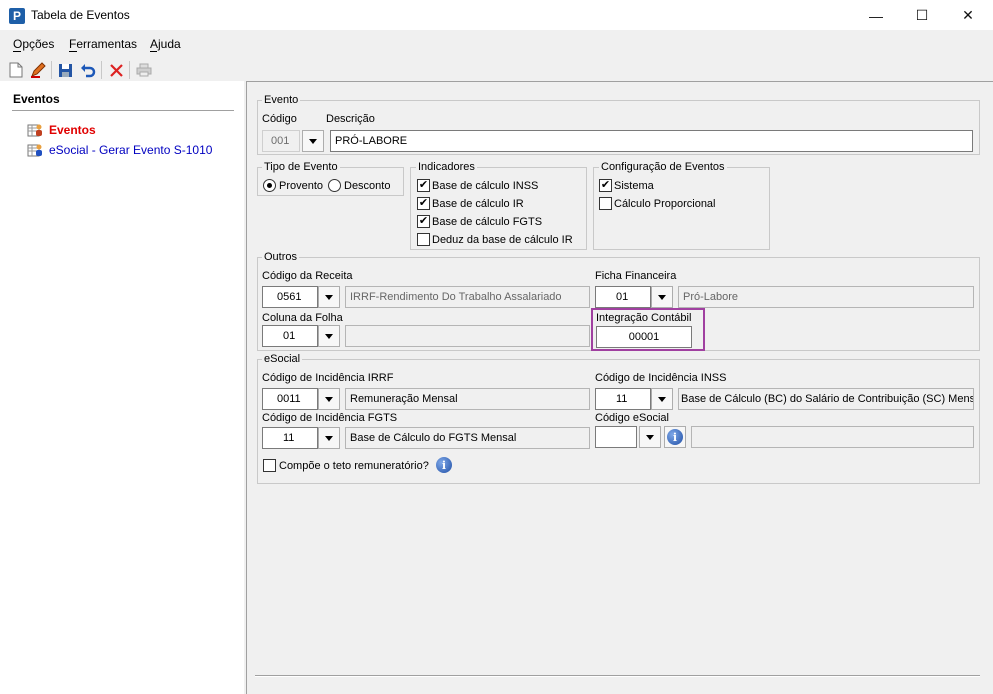 The width and height of the screenshot is (993, 694). What do you see at coordinates (477, 185) in the screenshot?
I see `checkbox-inss: ✔ Base de cálculo INSS` at bounding box center [477, 185].